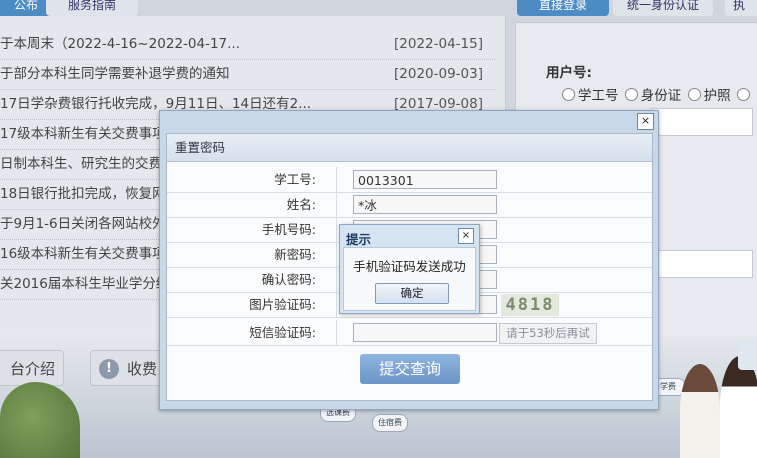  What do you see at coordinates (425, 332) in the screenshot?
I see `sms-code-field` at bounding box center [425, 332].